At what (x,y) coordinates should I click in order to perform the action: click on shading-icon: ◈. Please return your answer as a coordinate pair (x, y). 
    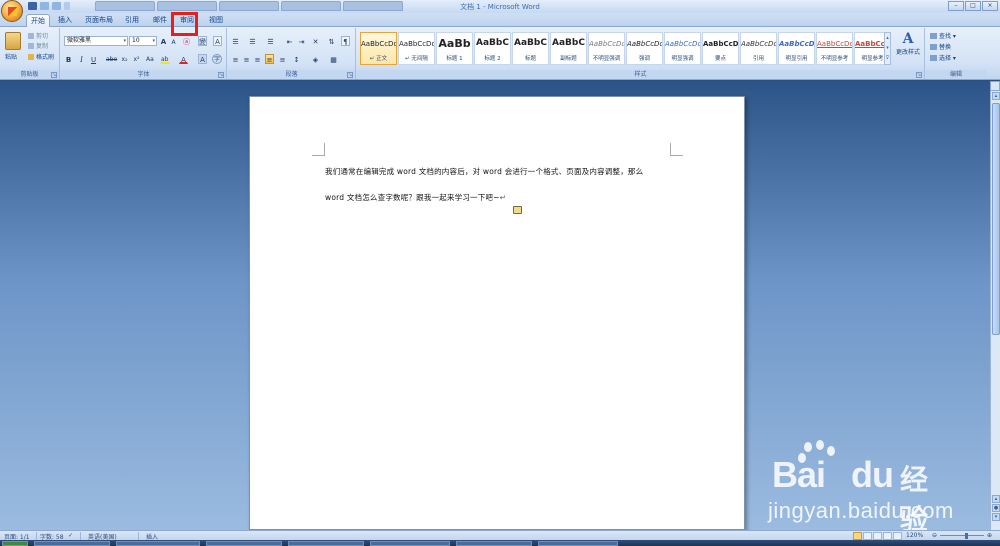
    Looking at the image, I should click on (315, 59).